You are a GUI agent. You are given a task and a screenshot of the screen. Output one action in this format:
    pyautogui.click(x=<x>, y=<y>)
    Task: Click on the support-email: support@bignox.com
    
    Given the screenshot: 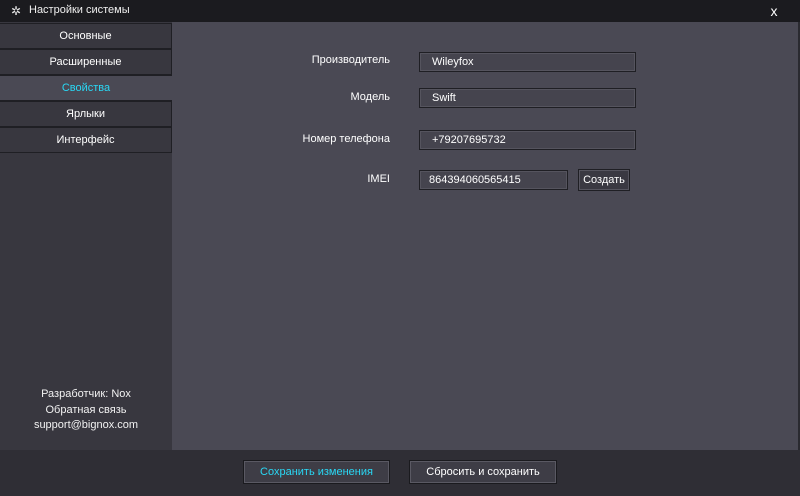 What is the action you would take?
    pyautogui.click(x=86, y=425)
    